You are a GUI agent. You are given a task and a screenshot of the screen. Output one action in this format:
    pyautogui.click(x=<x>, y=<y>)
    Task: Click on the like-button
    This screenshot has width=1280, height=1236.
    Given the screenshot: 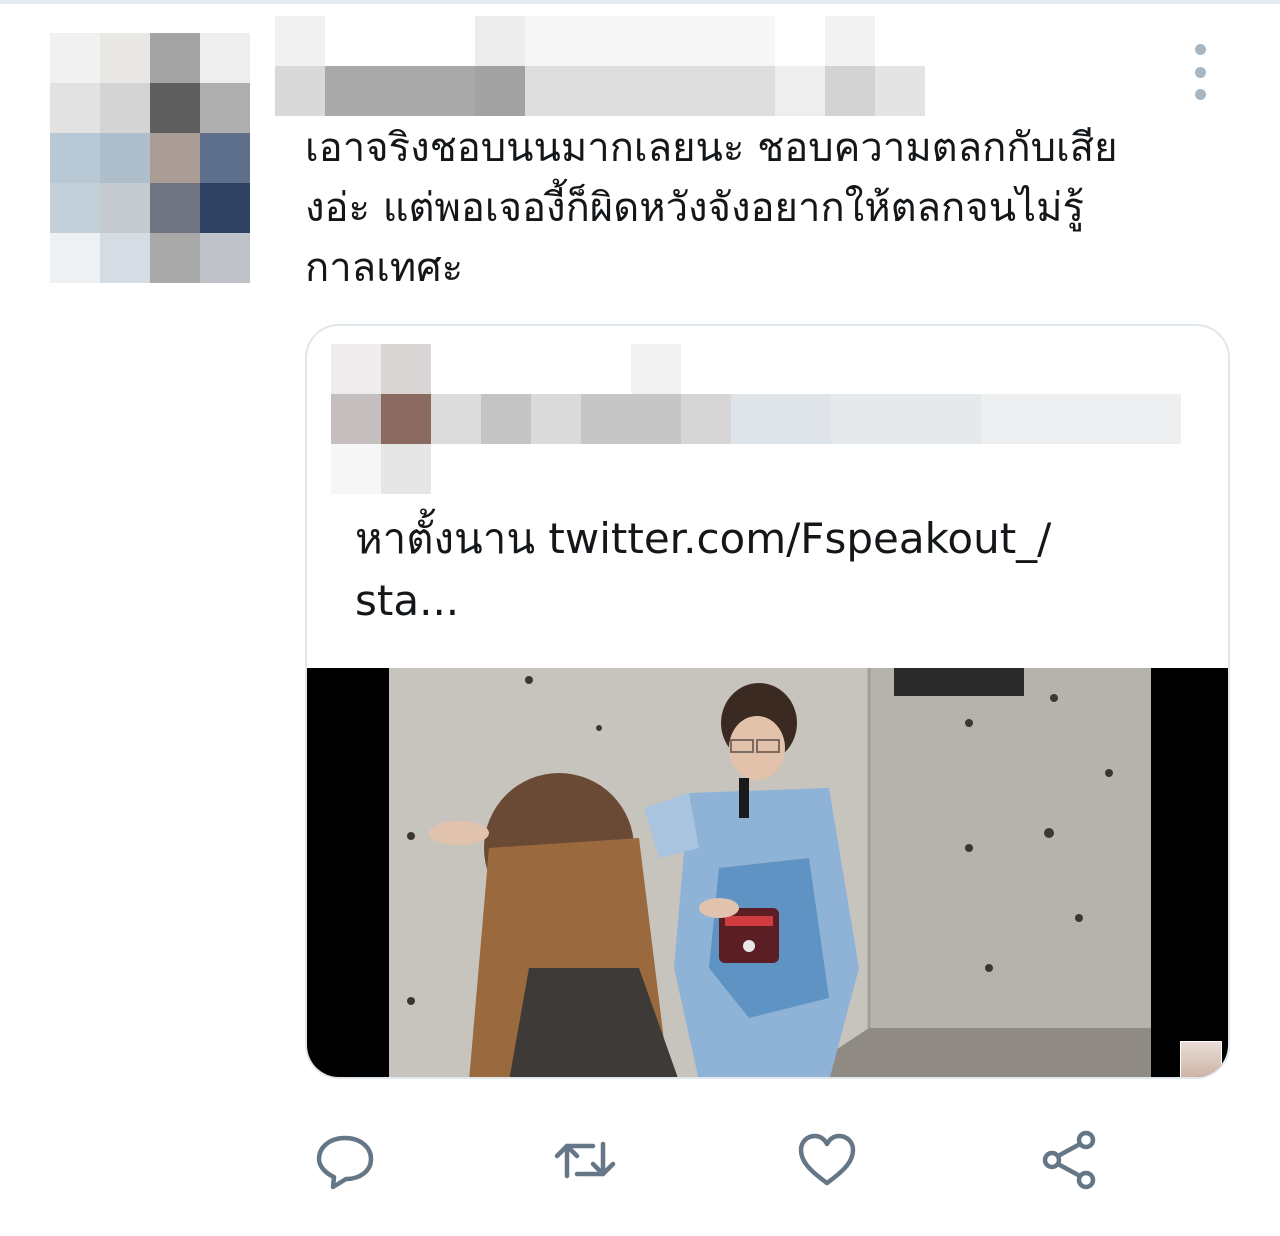 What is the action you would take?
    pyautogui.click(x=827, y=1160)
    